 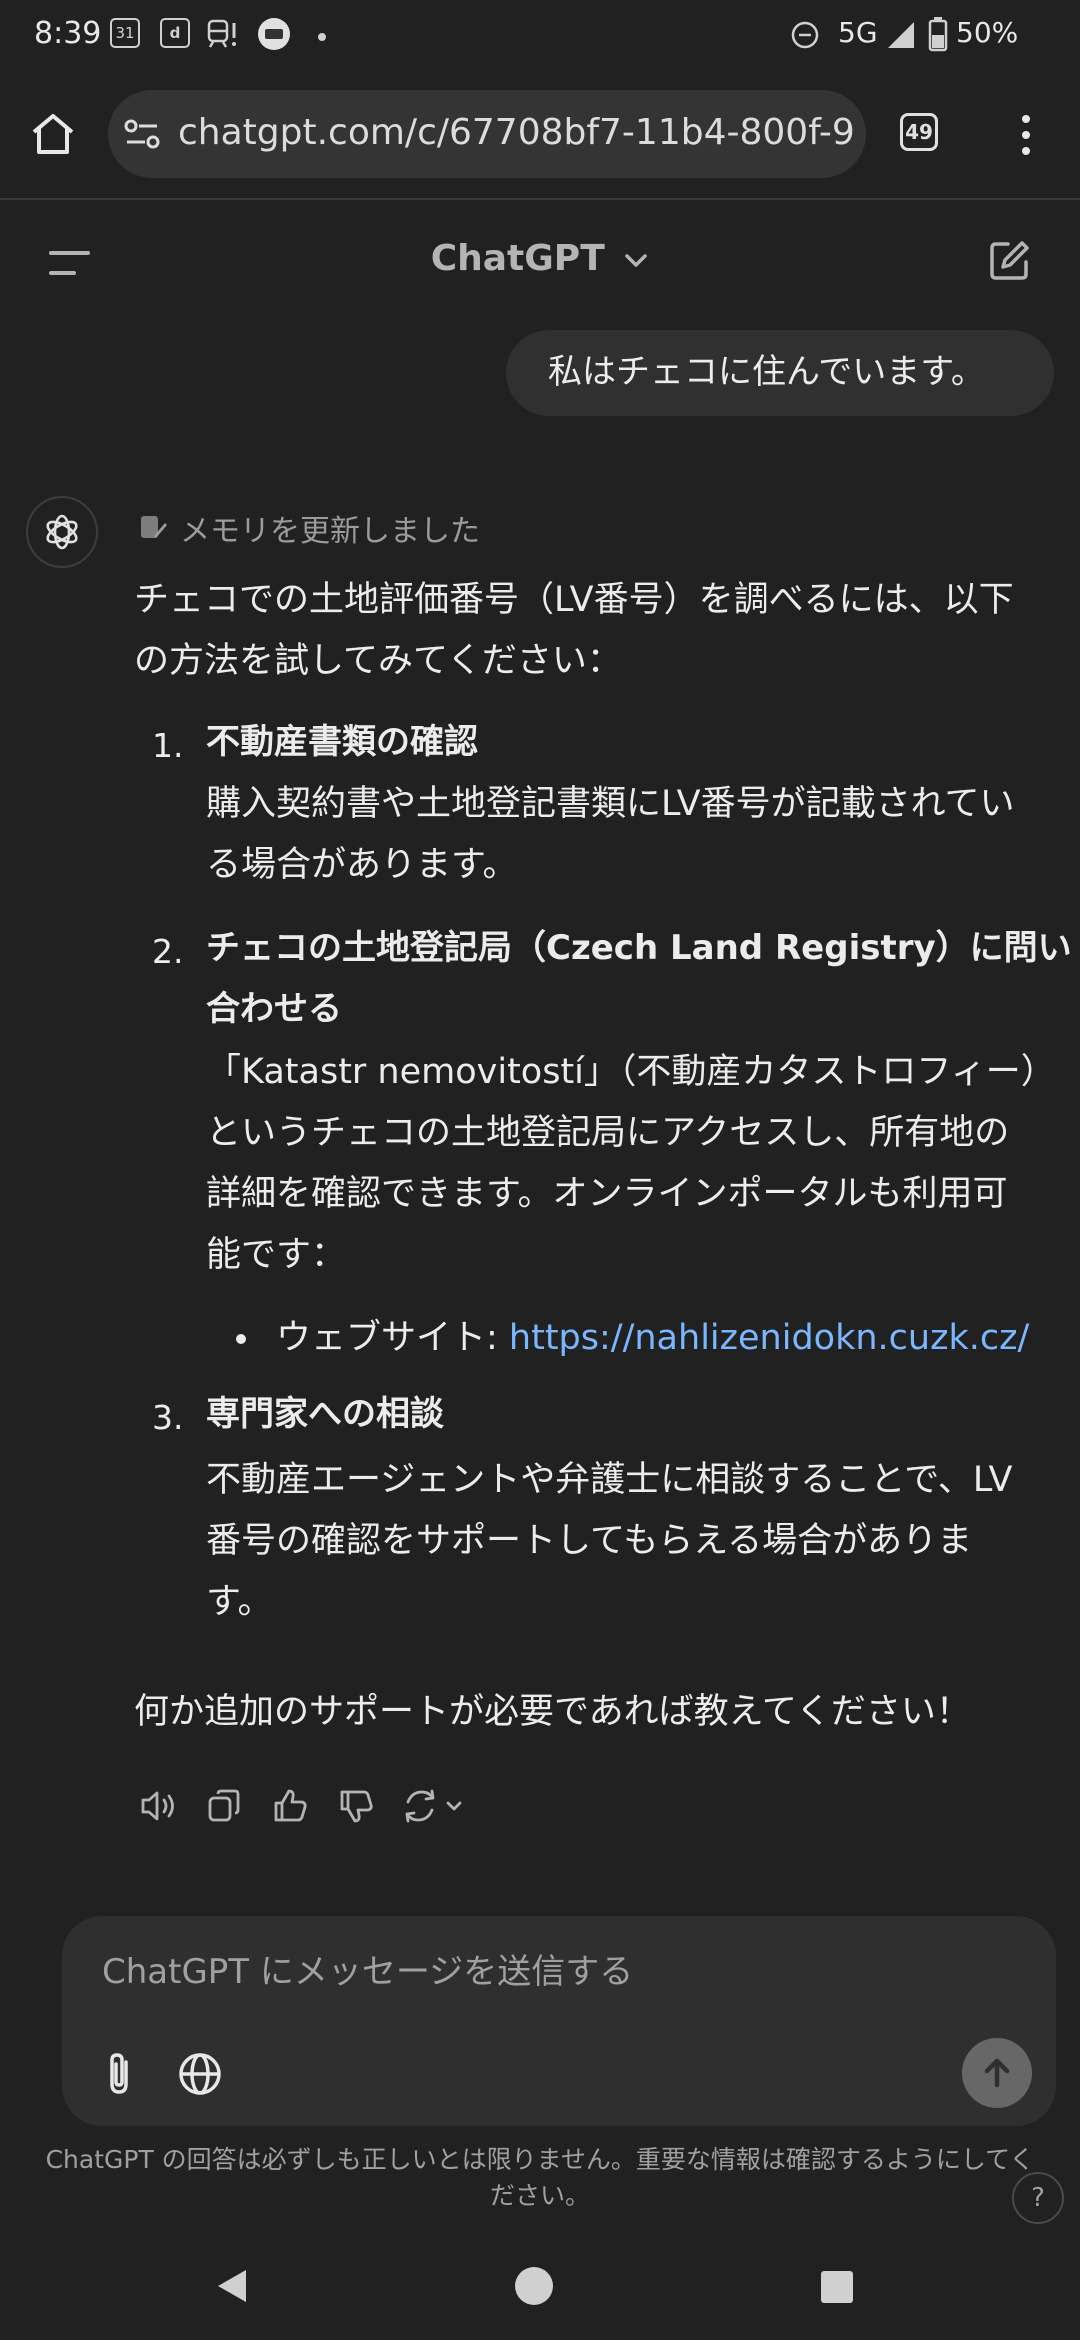 What do you see at coordinates (609, 1480) in the screenshot?
I see `step-body-line: 不動産エージェントや弁護士に相談することで、LV` at bounding box center [609, 1480].